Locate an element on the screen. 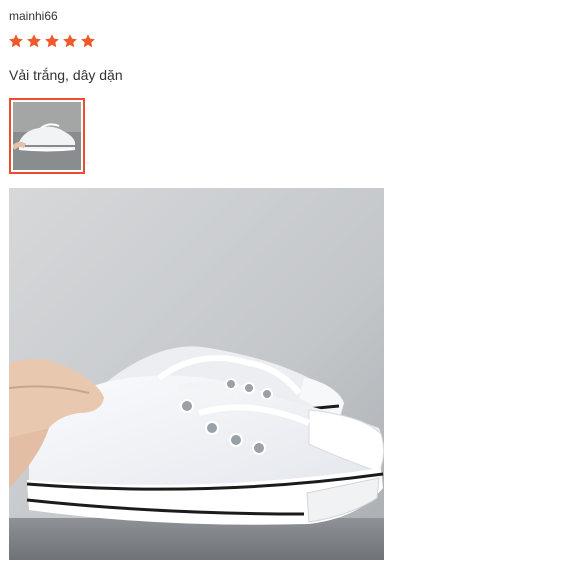 This screenshot has width=570, height=570. rating-stars is located at coordinates (52, 41).